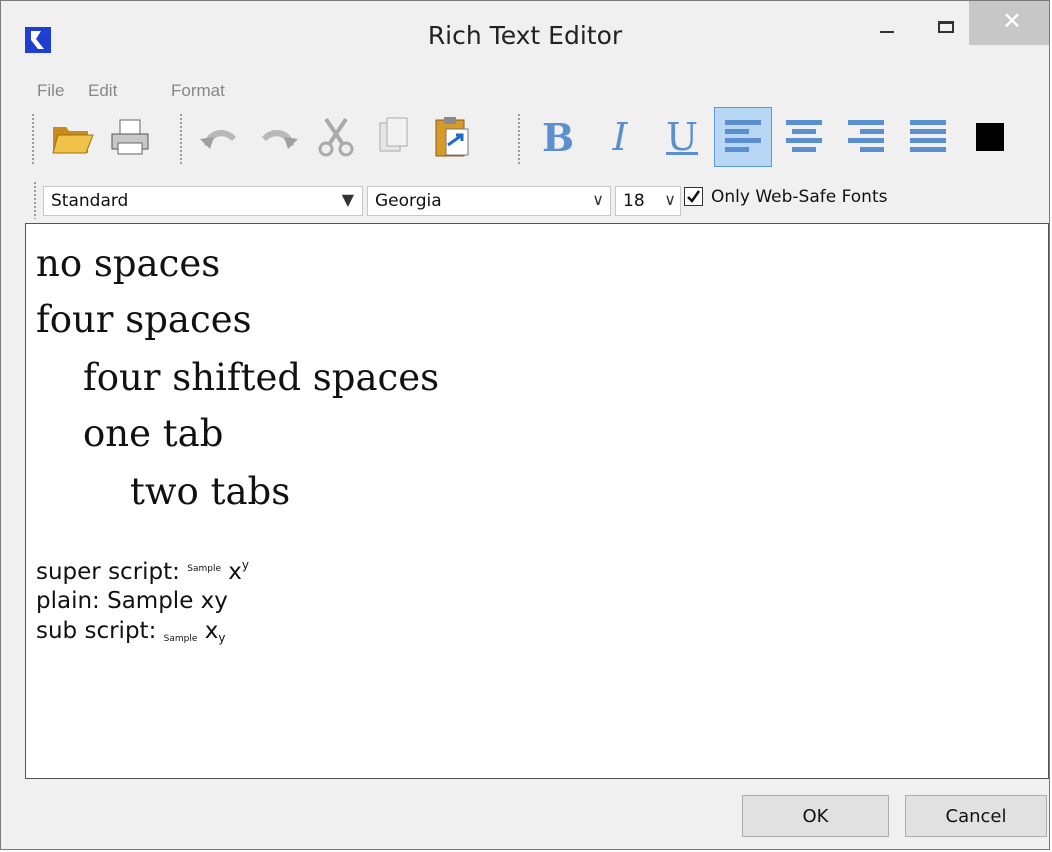 The image size is (1052, 852). Describe the element at coordinates (815, 816) in the screenshot. I see `ok-button: OK` at that location.